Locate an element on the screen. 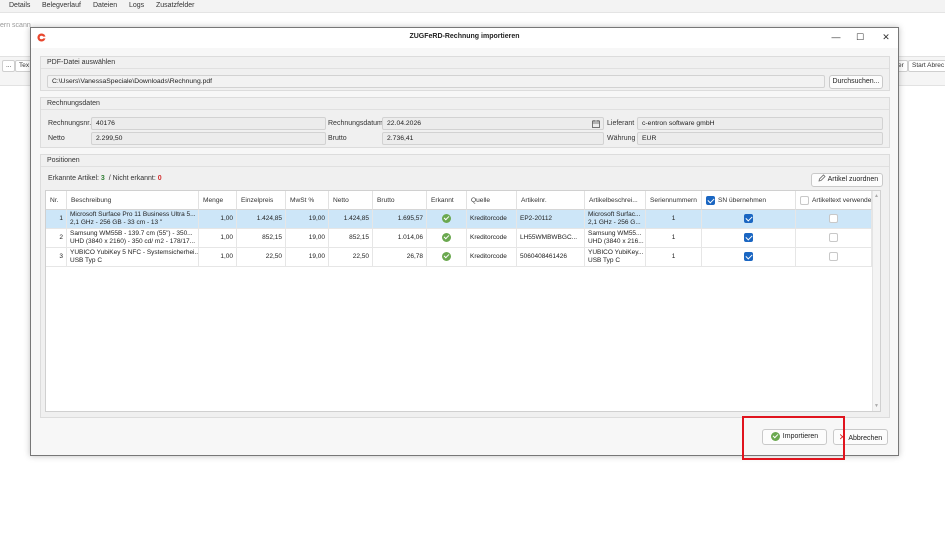 This screenshot has width=945, height=540. header-col-nr: Nr. is located at coordinates (56, 200).